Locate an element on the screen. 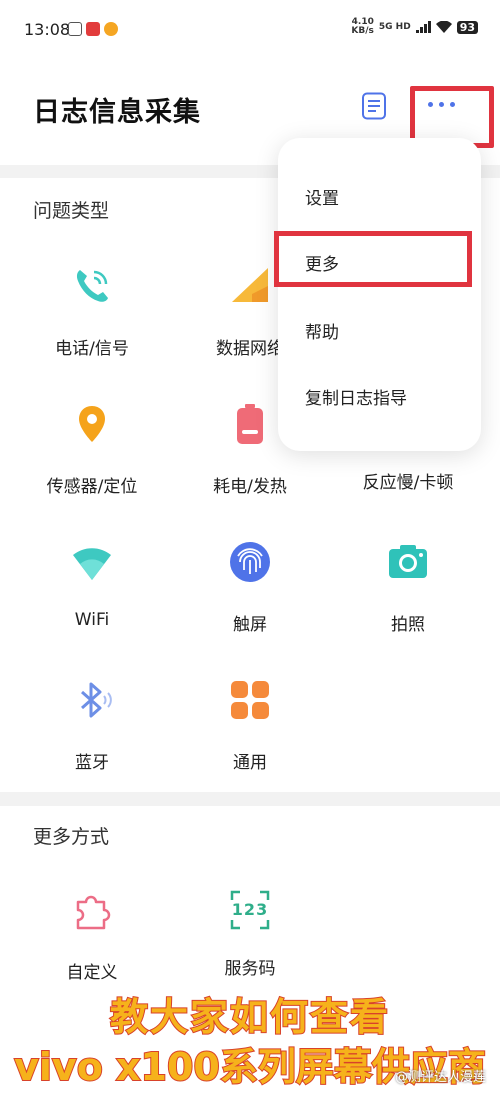 This screenshot has width=500, height=1111. network-type: 5G HD is located at coordinates (394, 27).